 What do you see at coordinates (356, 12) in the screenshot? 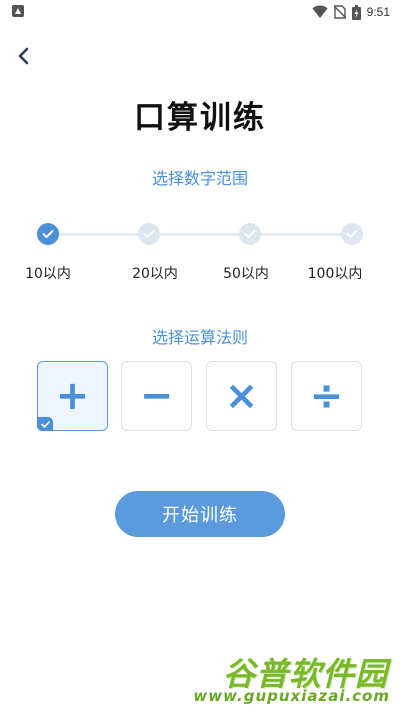
I see `battery-charging-icon` at bounding box center [356, 12].